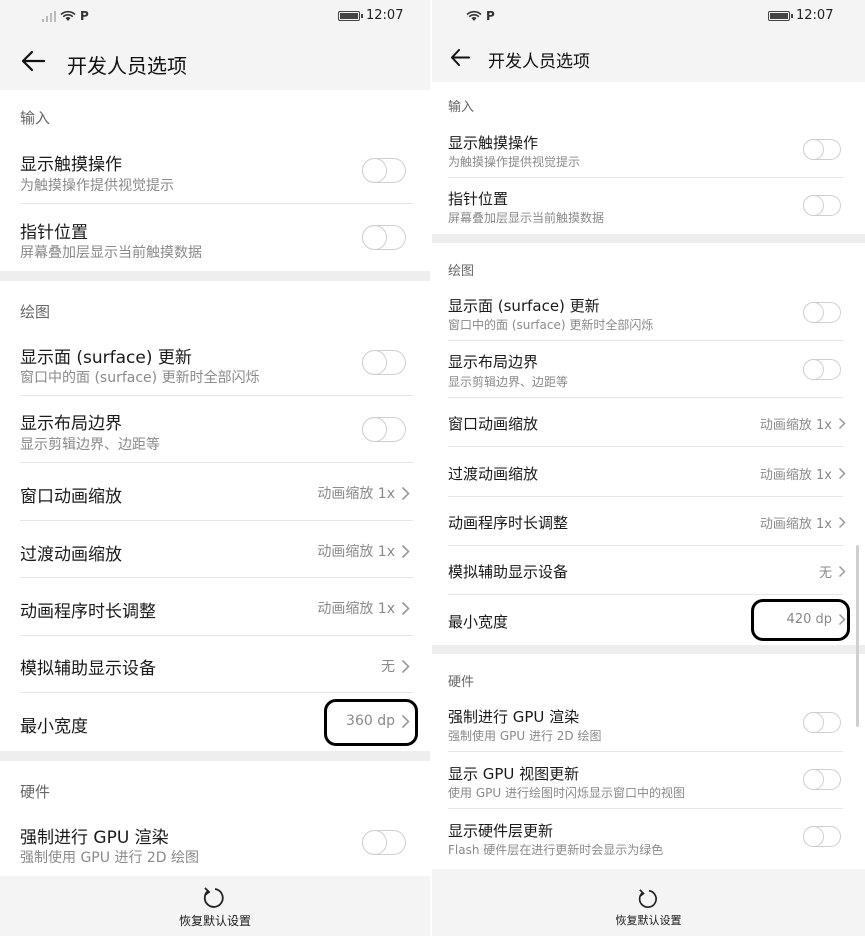 The image size is (865, 936). I want to click on setting-hw-layer-updates: 显示硬件层更新 Flash 硬件层在进行更新时会显示为绿色, so click(648, 839).